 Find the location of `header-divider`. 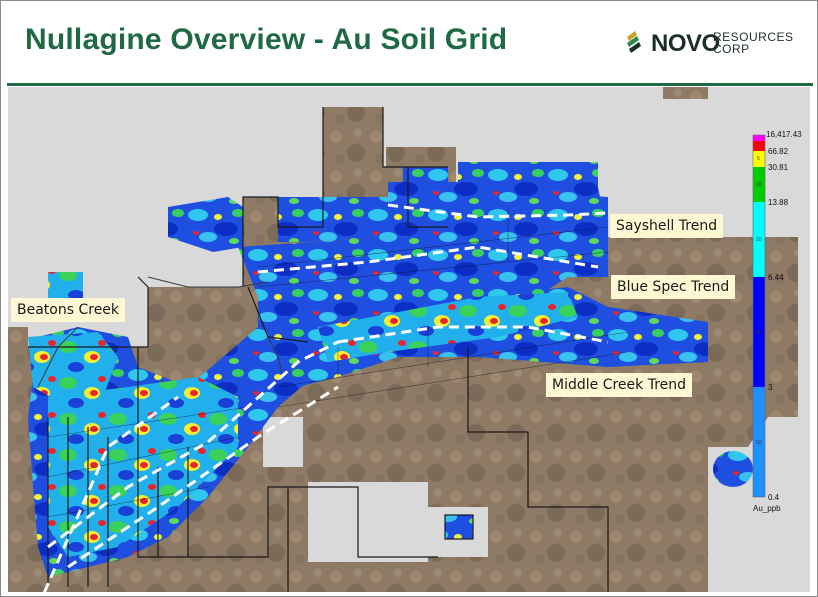

header-divider is located at coordinates (410, 84).